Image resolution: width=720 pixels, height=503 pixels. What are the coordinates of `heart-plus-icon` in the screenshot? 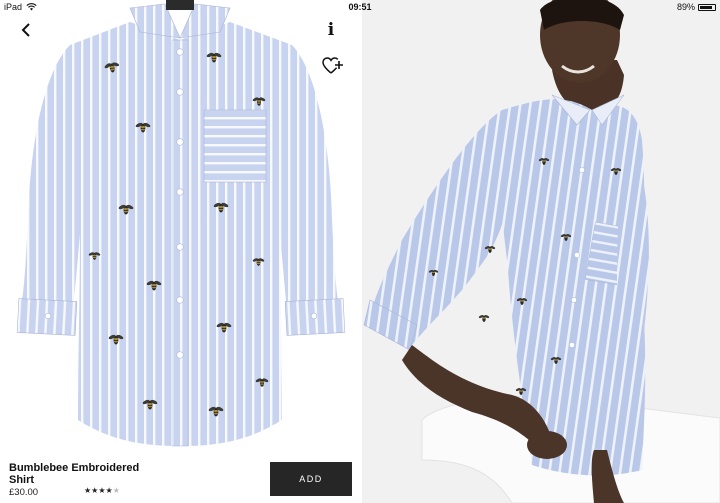 It's located at (332, 65).